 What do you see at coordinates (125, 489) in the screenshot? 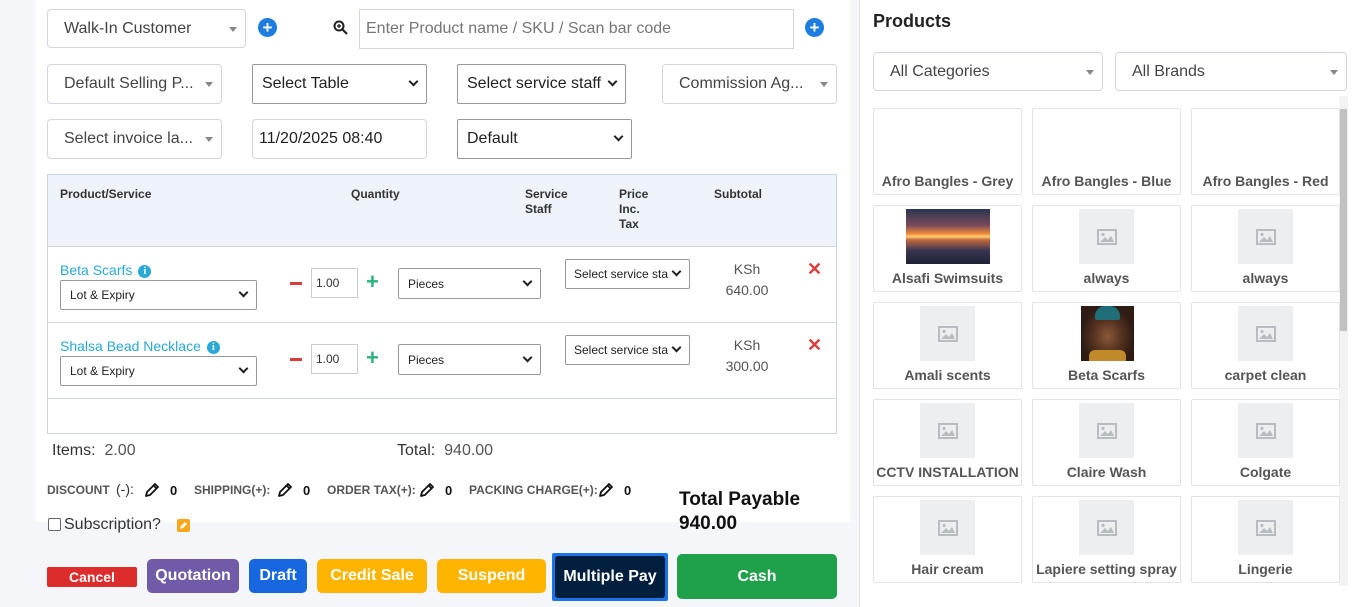
I see `discount-sign: (-):` at bounding box center [125, 489].